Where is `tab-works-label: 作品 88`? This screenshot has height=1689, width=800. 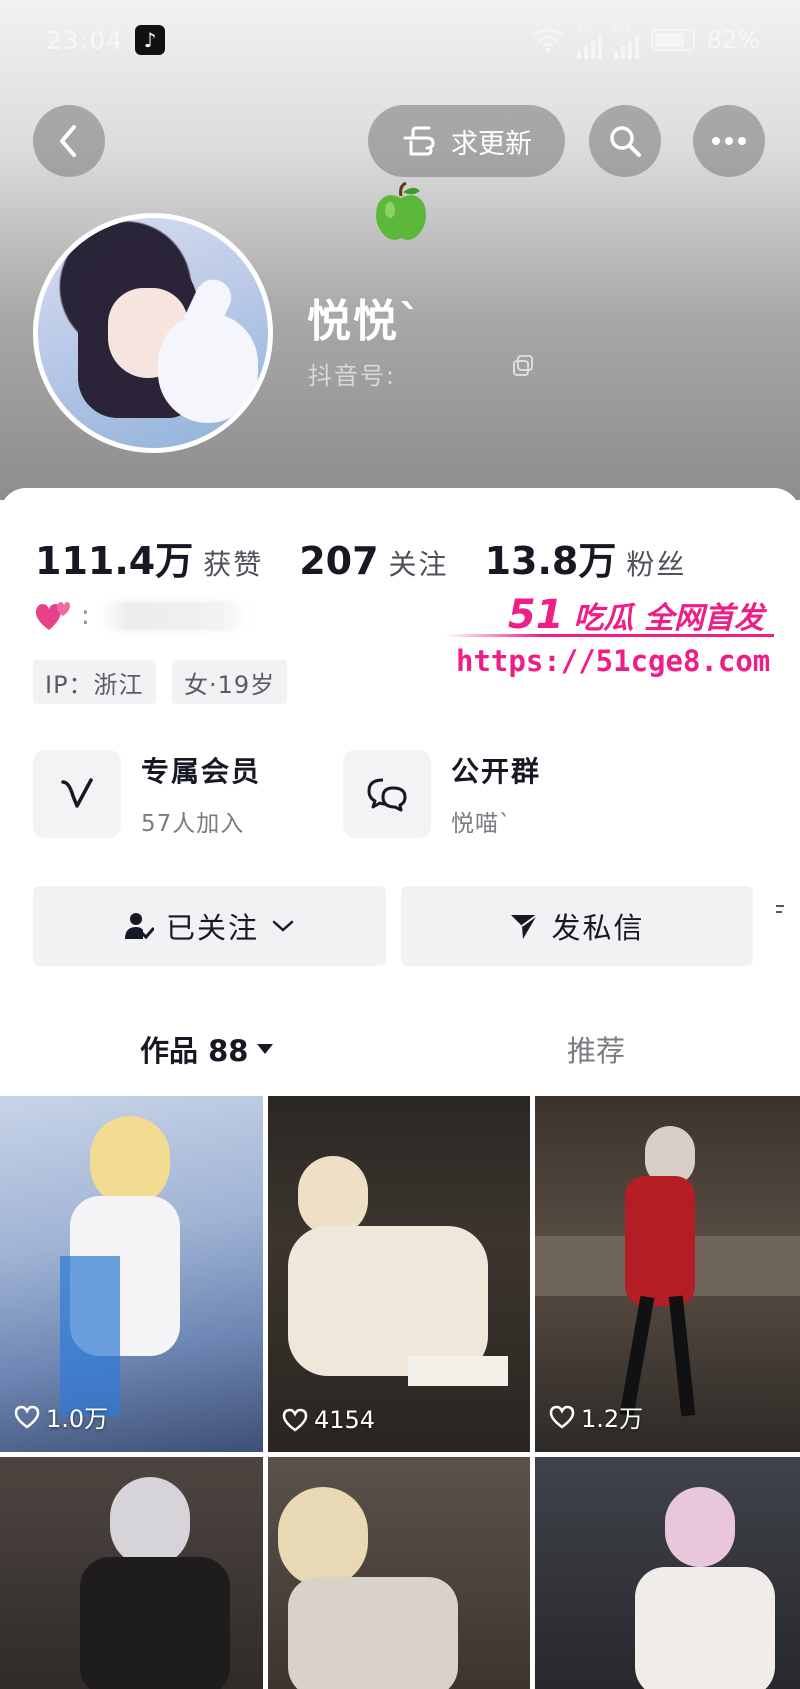 tab-works-label: 作品 88 is located at coordinates (194, 1051).